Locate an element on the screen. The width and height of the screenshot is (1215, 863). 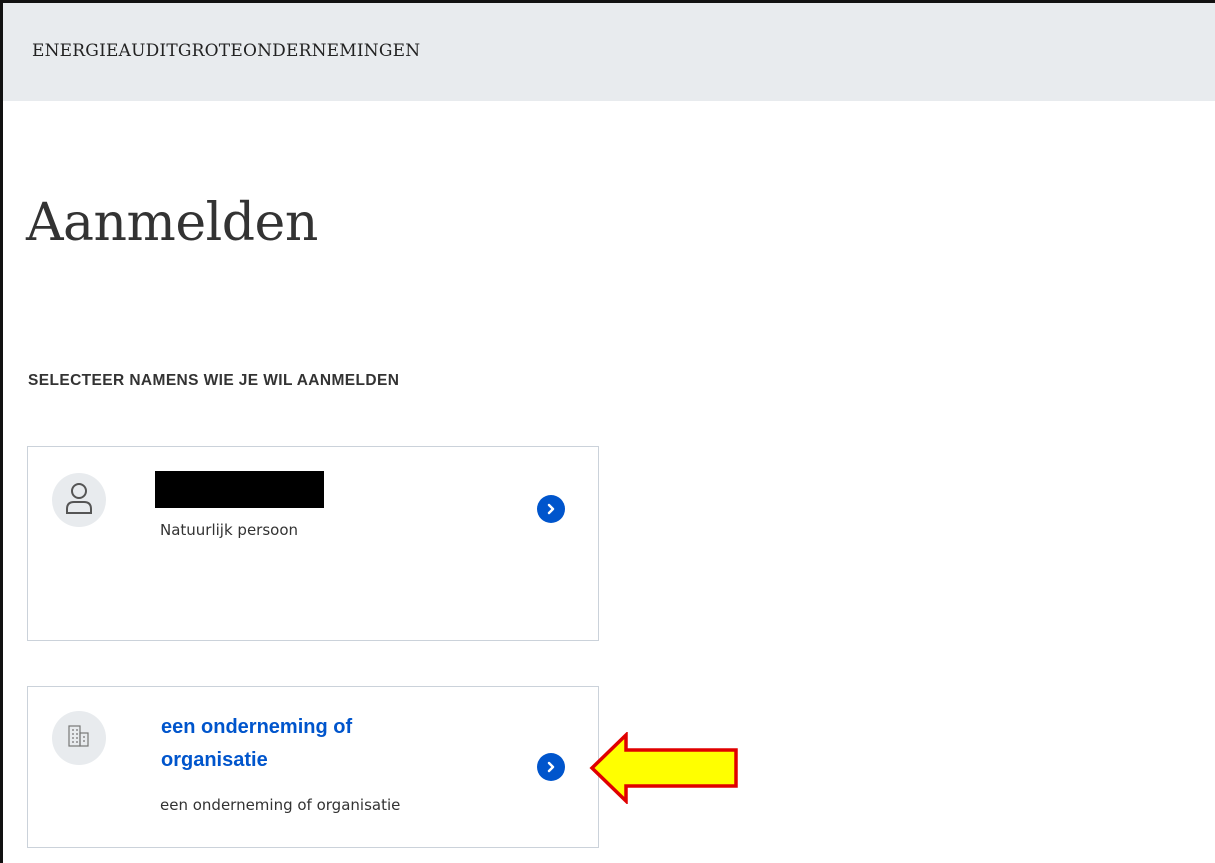
redacted-name is located at coordinates (239, 489).